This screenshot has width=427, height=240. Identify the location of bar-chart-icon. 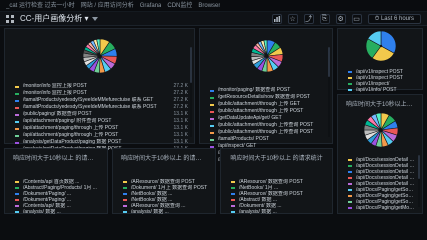
(276, 18).